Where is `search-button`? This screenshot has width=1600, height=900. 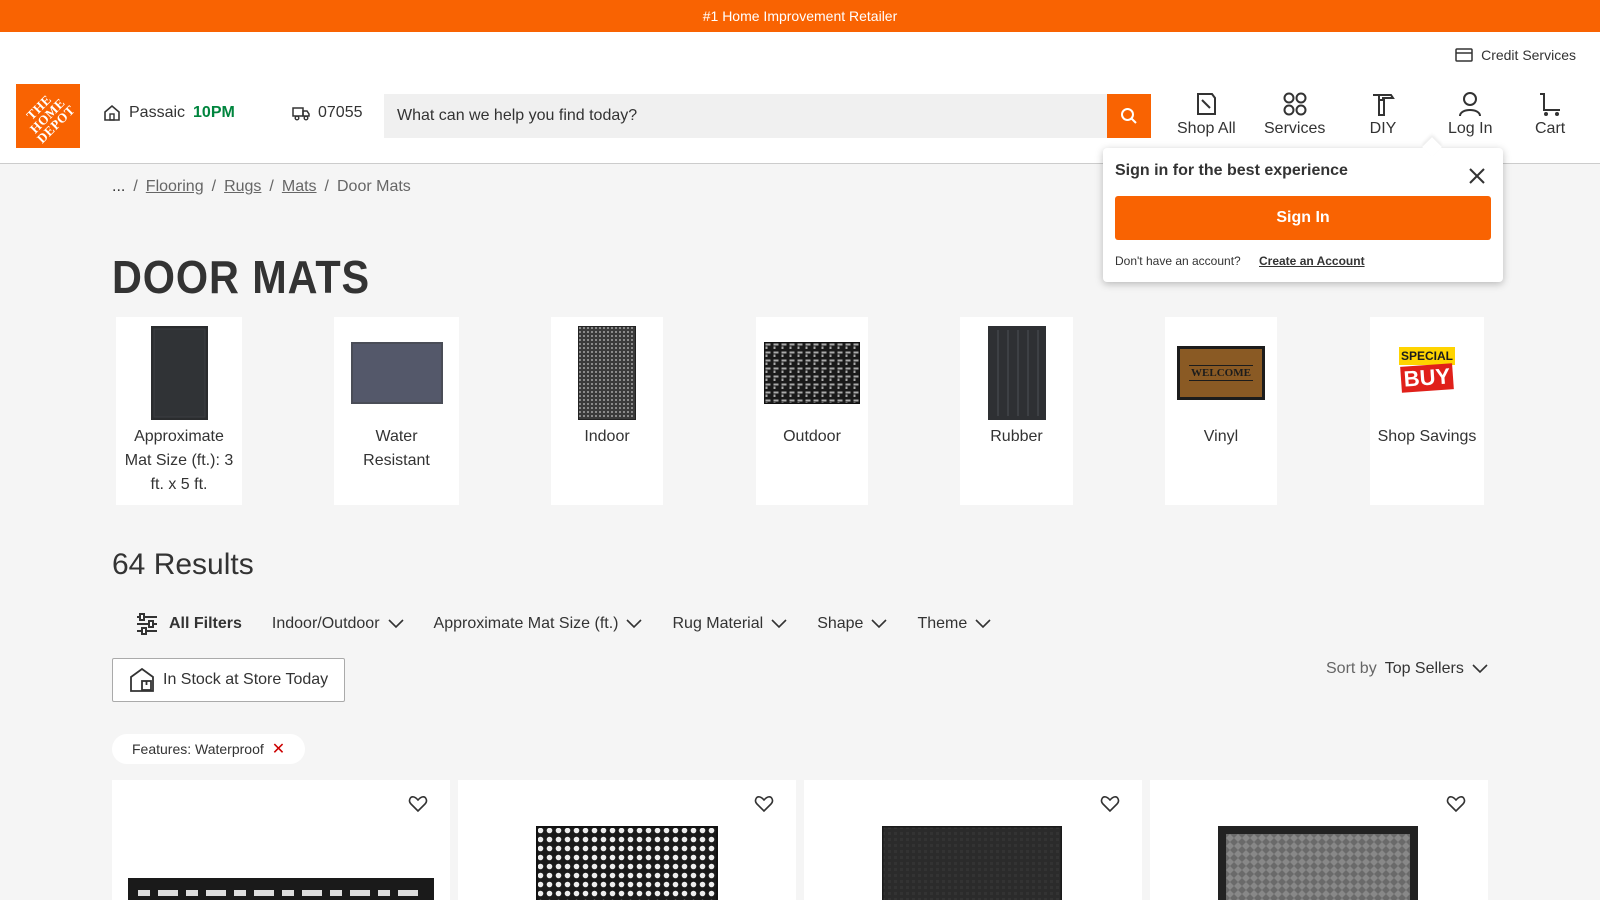
search-button is located at coordinates (1129, 116).